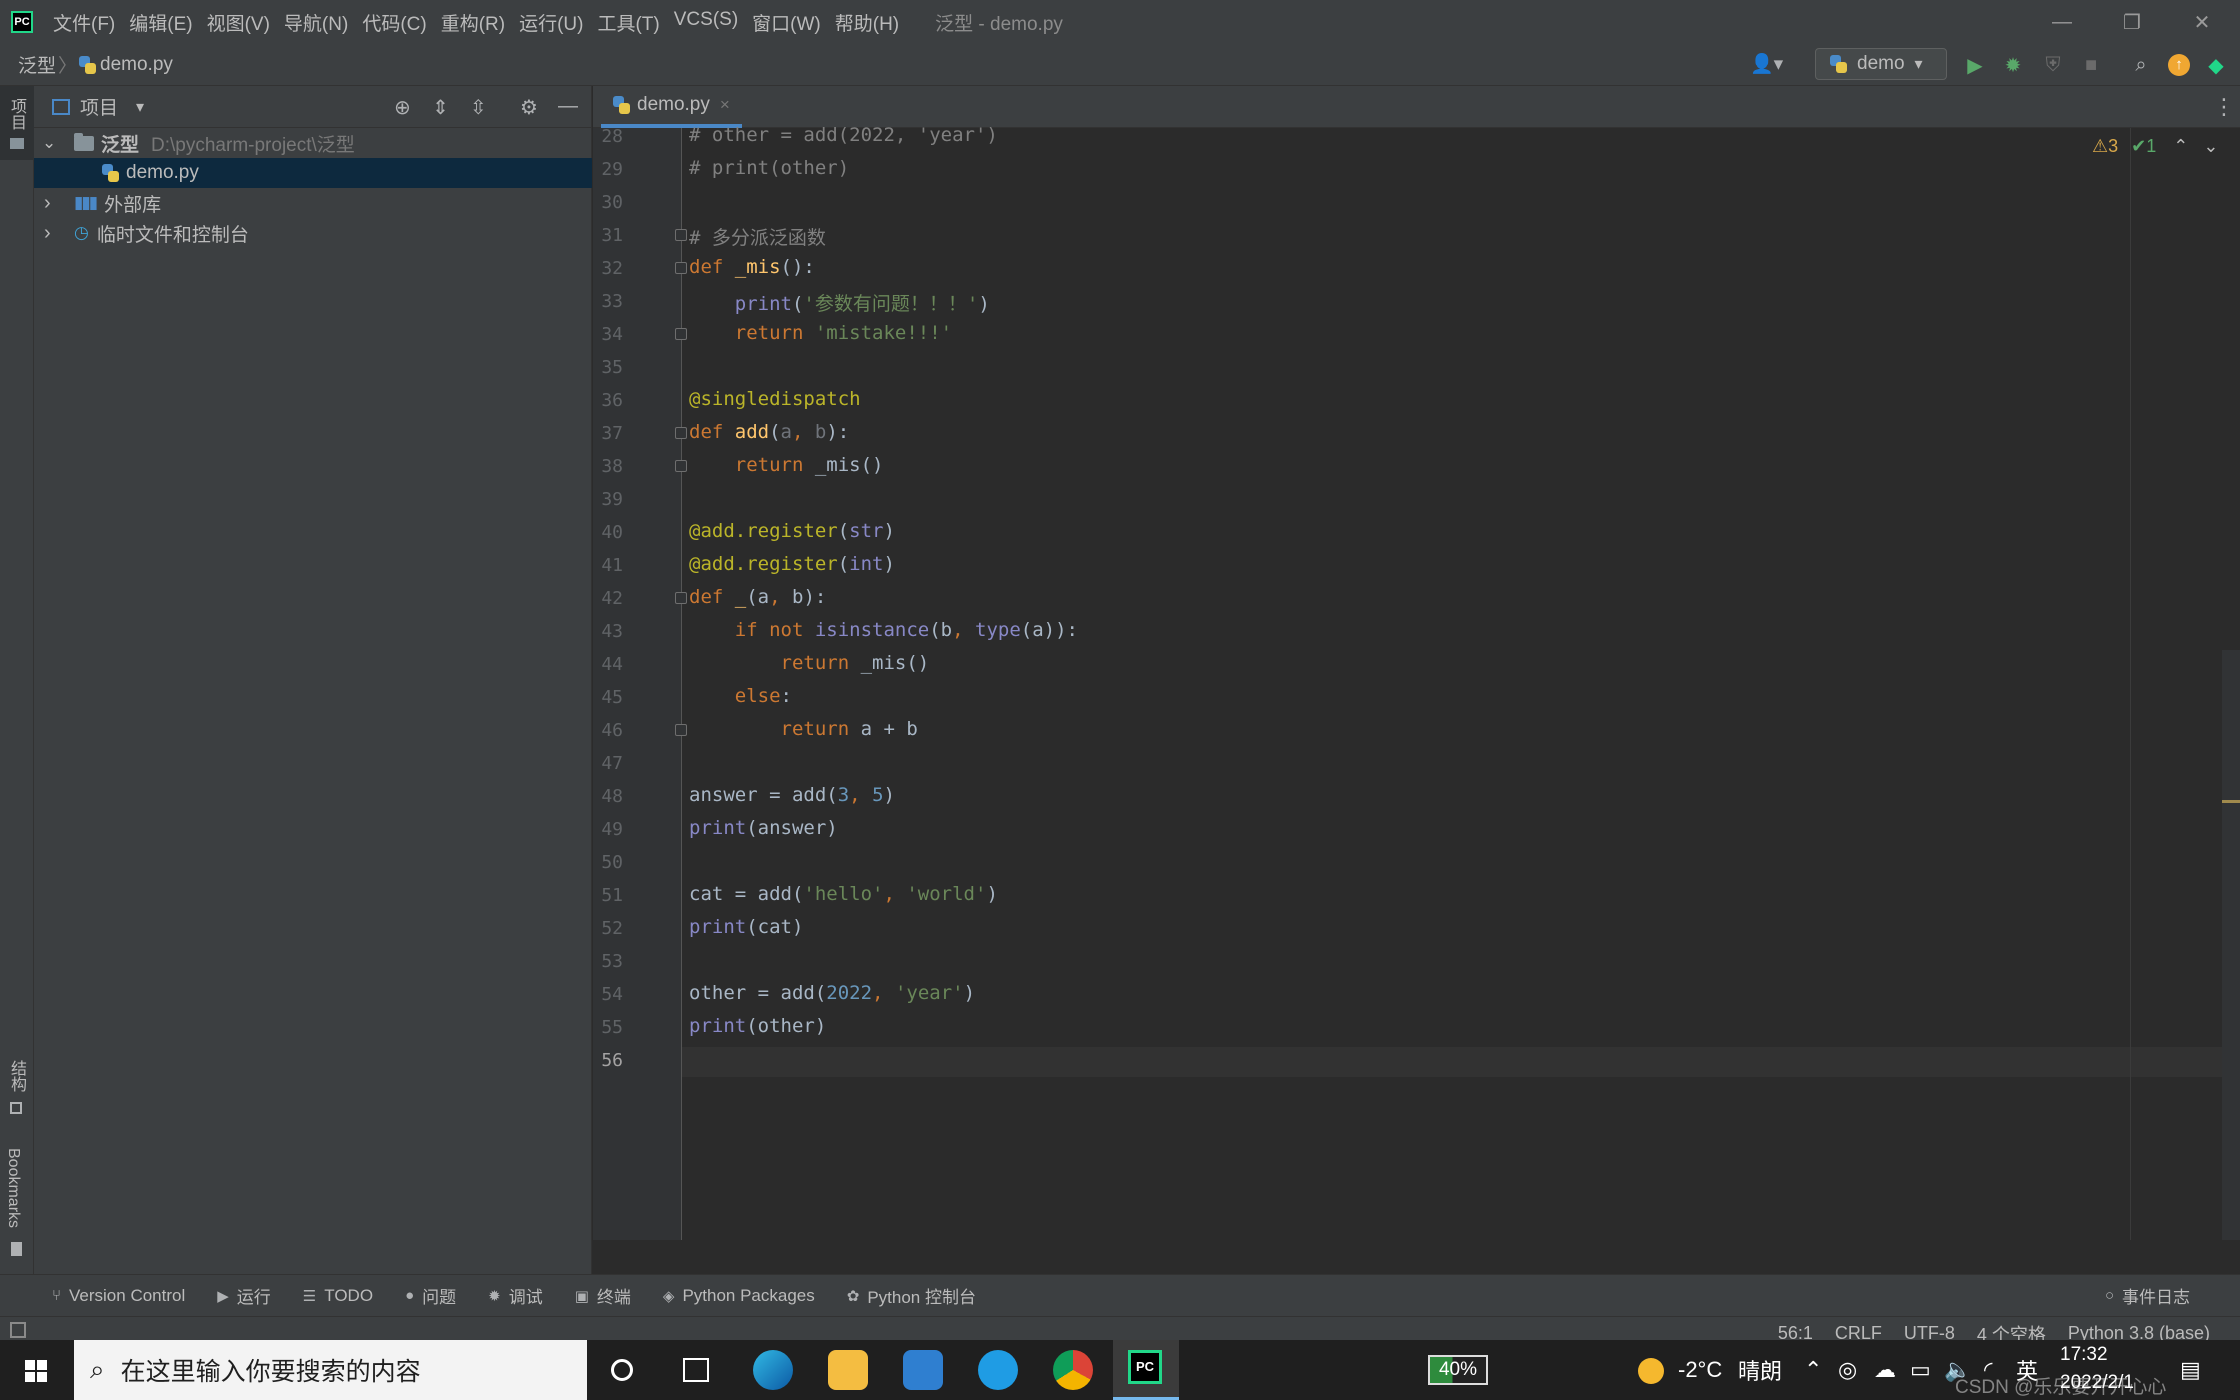 This screenshot has height=1400, width=2240. Describe the element at coordinates (622, 1370) in the screenshot. I see `cortana-icon` at that location.